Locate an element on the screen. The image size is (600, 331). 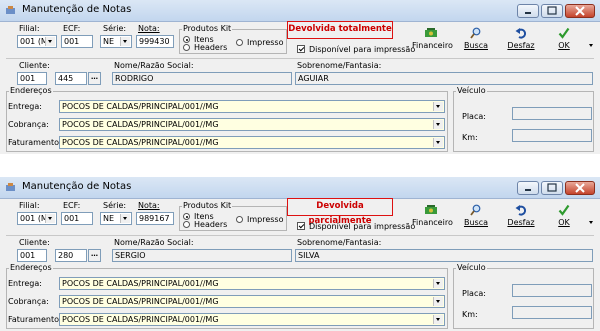
nota-label: Nota: is located at coordinates (149, 28).